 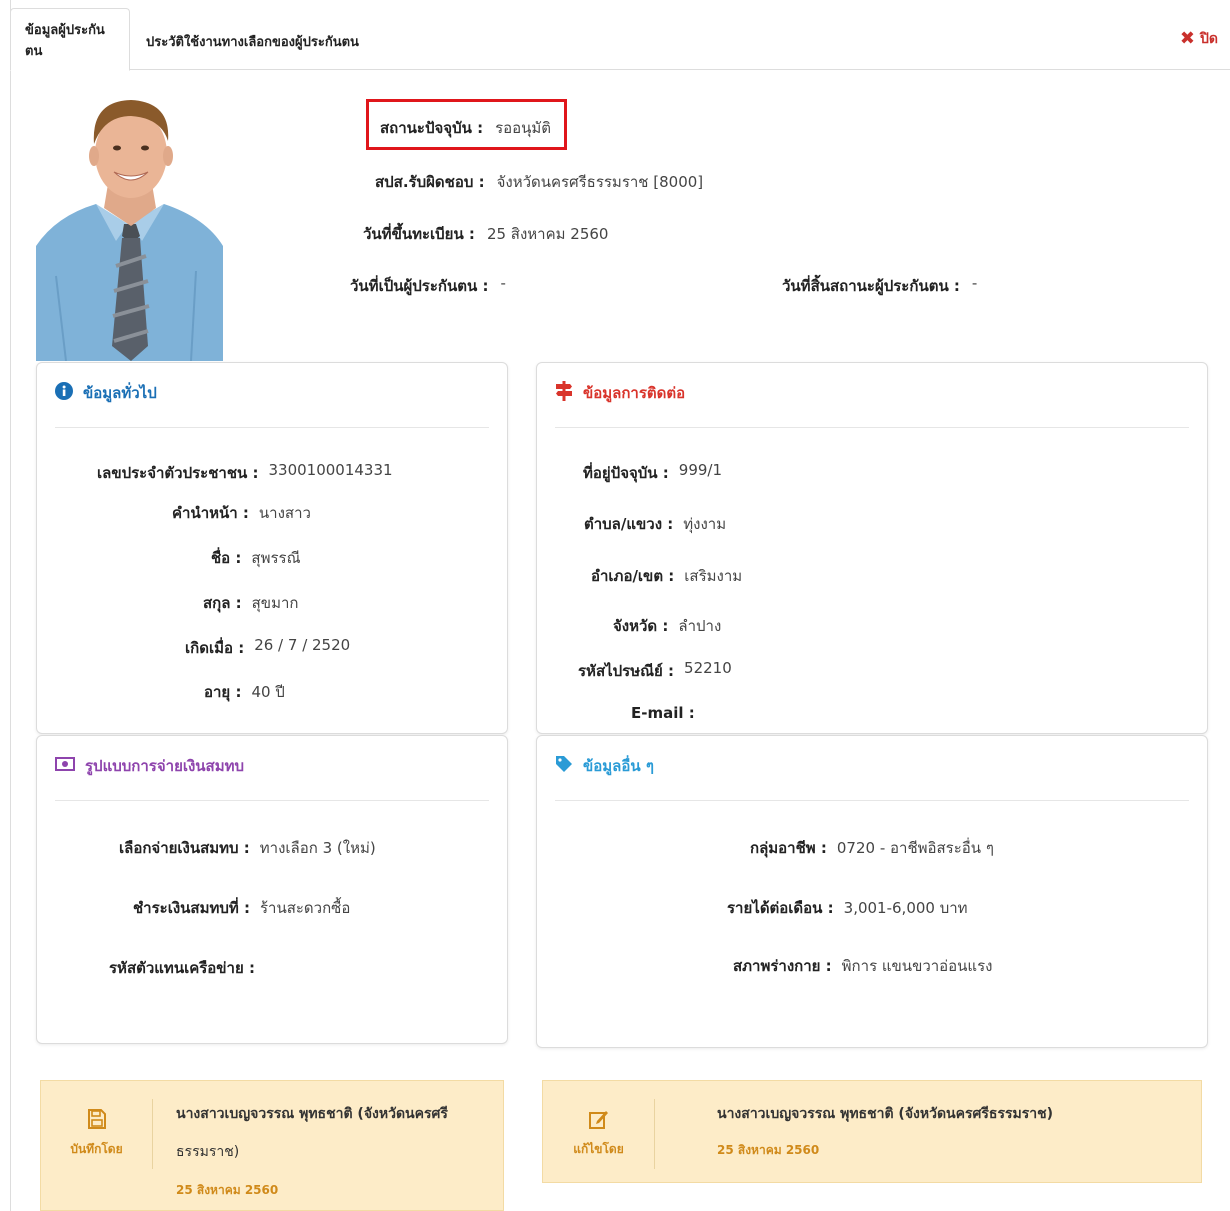 What do you see at coordinates (215, 648) in the screenshot?
I see `field-label: เกิดเมื่อ :` at bounding box center [215, 648].